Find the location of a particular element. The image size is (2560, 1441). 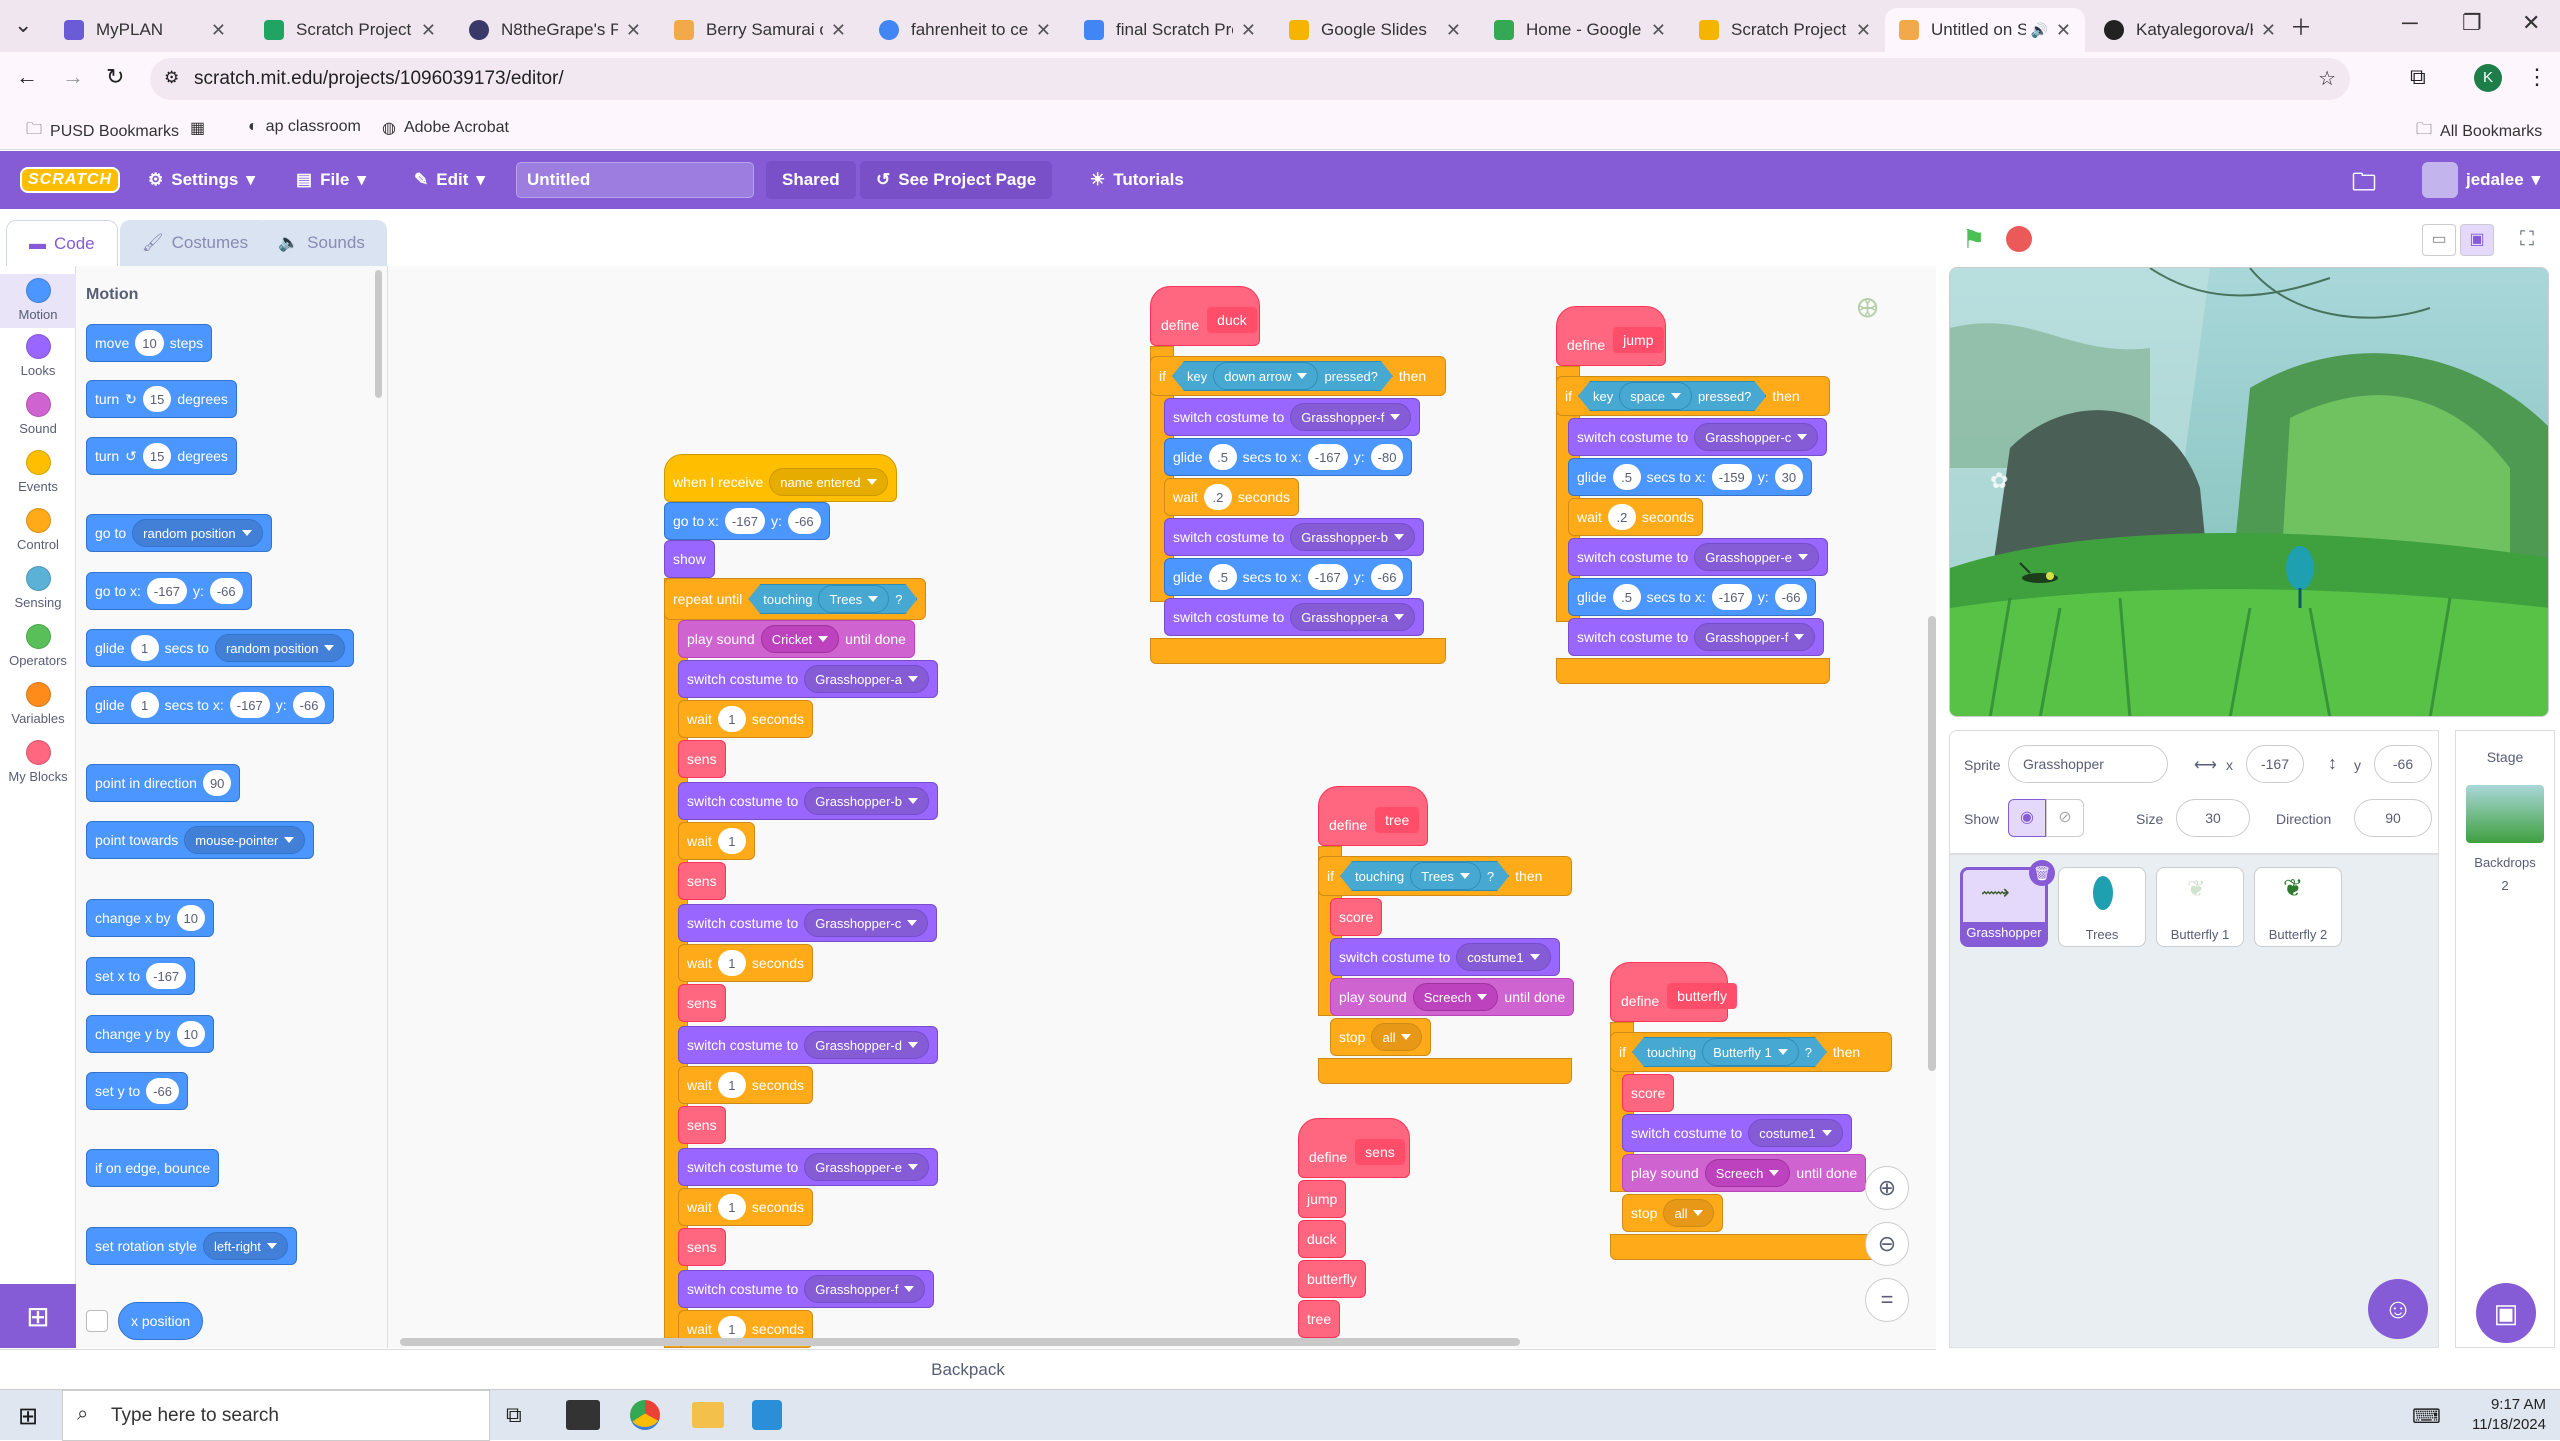

x-input: -167 is located at coordinates (2275, 764).